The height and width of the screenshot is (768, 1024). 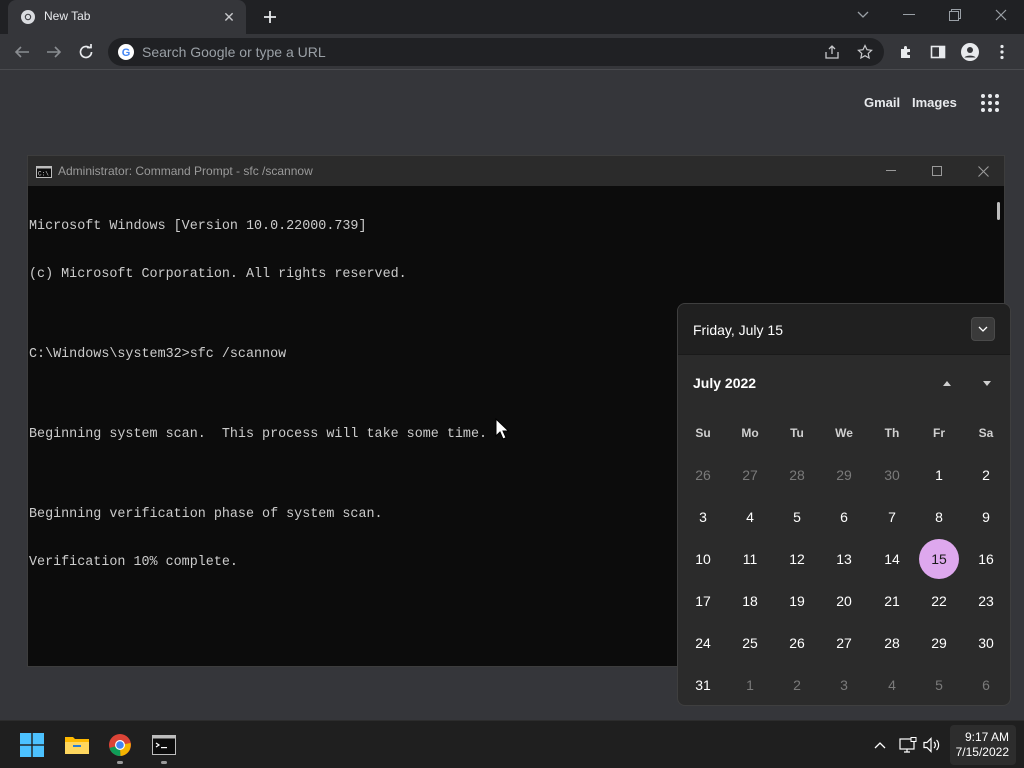 I want to click on calendar-day: 8, so click(x=939, y=517).